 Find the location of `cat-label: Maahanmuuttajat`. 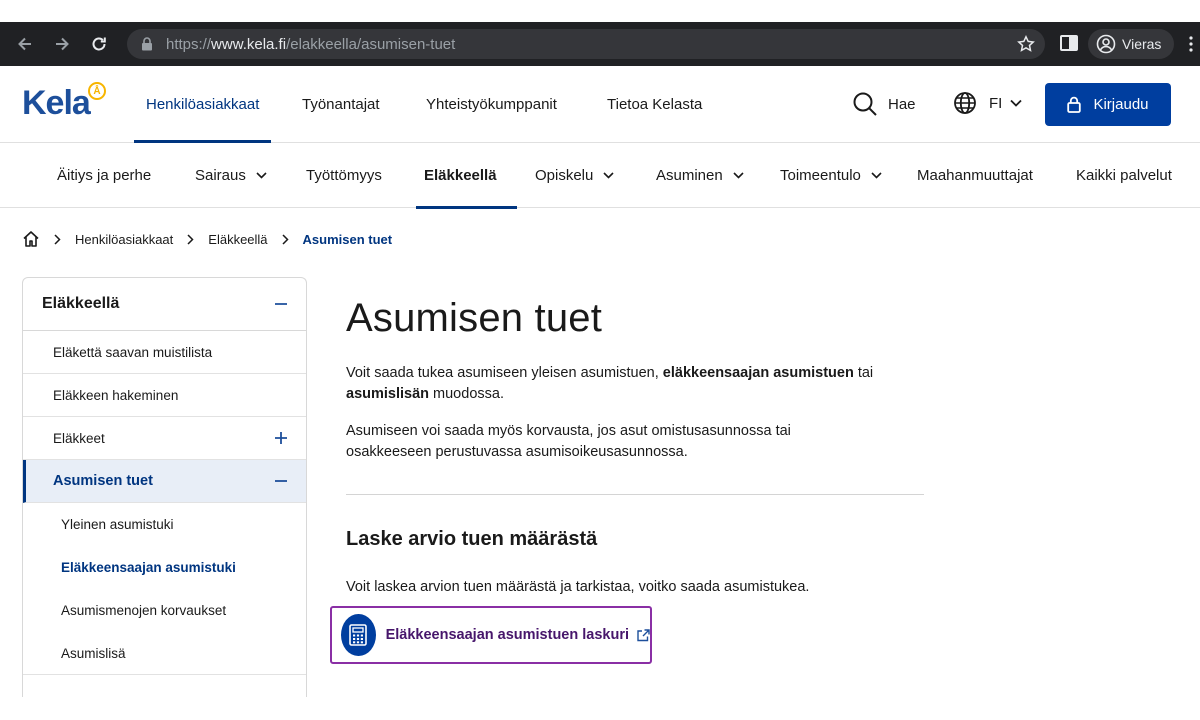

cat-label: Maahanmuuttajat is located at coordinates (975, 175).